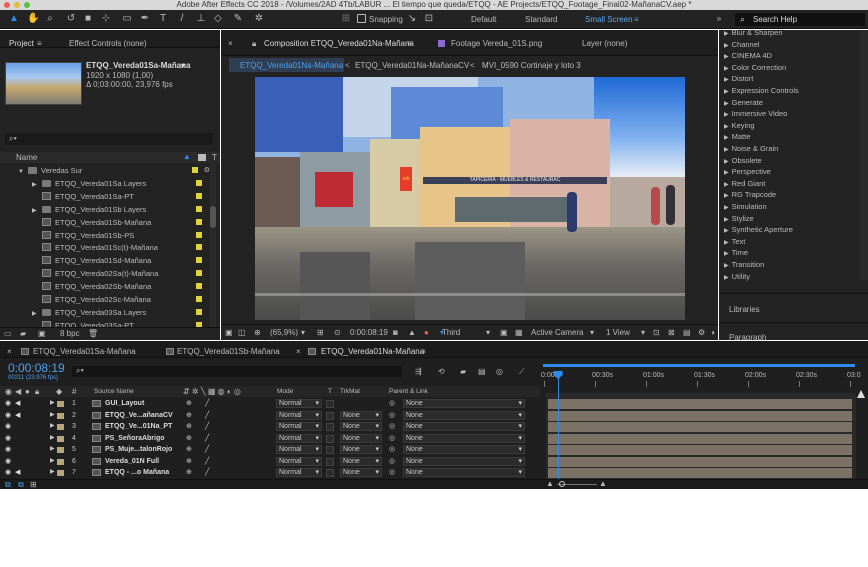 The height and width of the screenshot is (567, 868). Describe the element at coordinates (441, 371) in the screenshot. I see `draft-3d-icon: ⟲` at that location.